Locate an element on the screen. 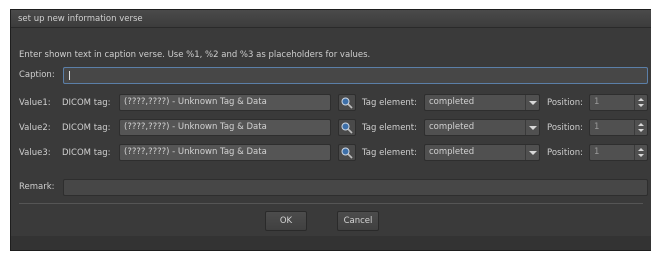  value3-tag-select: completed is located at coordinates (482, 152).